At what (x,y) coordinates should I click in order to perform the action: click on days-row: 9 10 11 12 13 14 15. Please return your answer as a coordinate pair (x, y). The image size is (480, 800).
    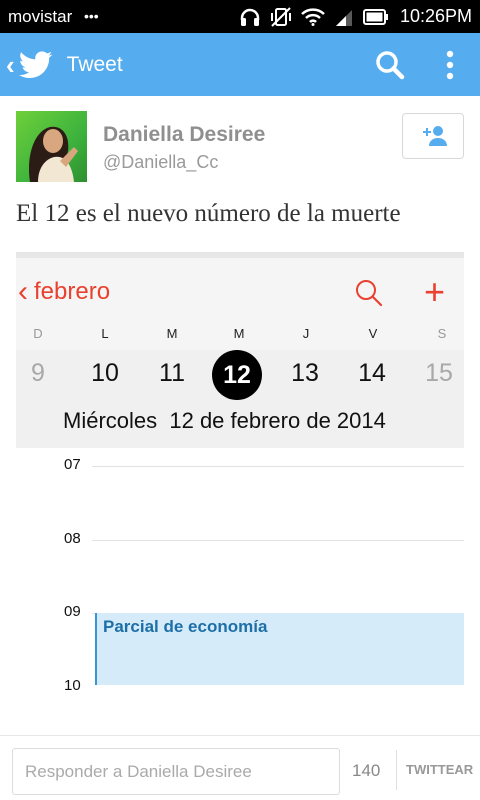
    Looking at the image, I should click on (240, 375).